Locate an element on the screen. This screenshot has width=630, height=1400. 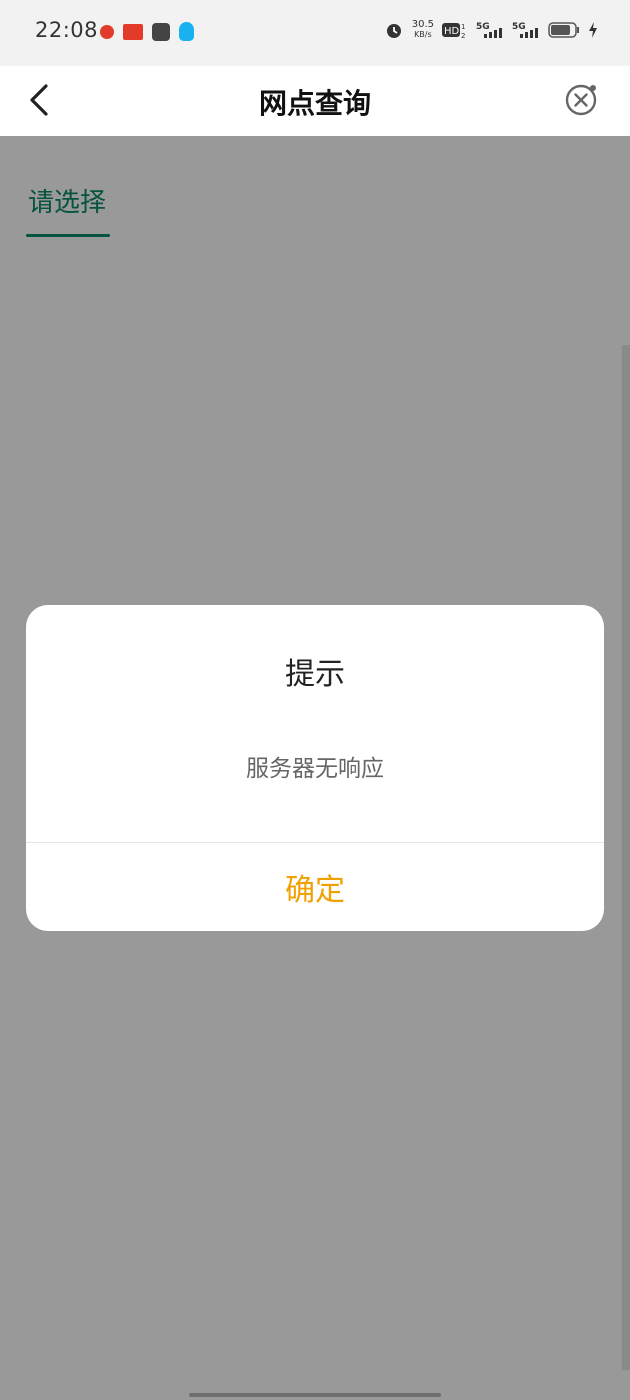
status-time: 22:08 is located at coordinates (67, 30).